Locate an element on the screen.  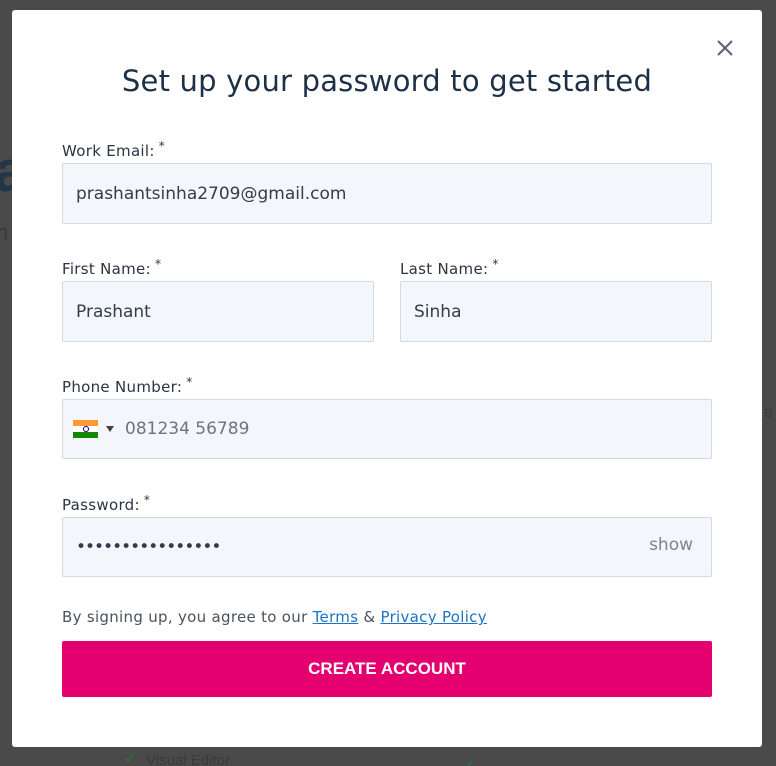
last-name-field-value: Sinha is located at coordinates (438, 311).